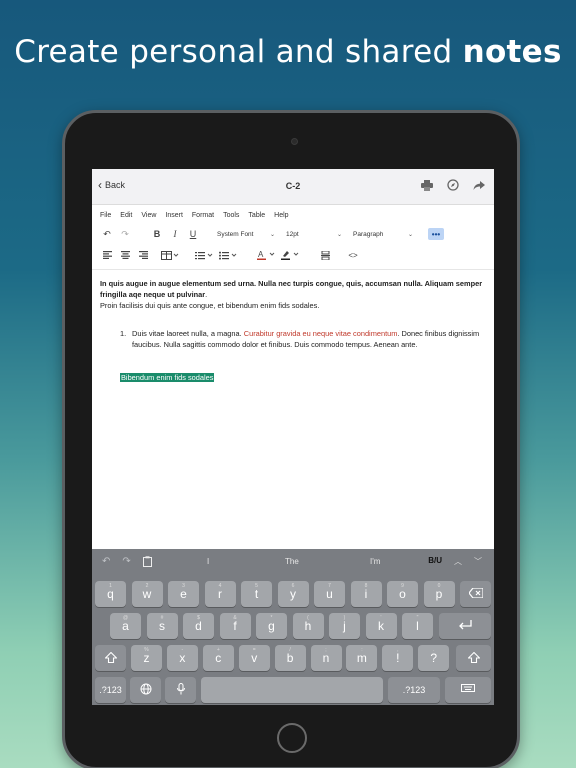  Describe the element at coordinates (231, 215) in the screenshot. I see `menu-tools: Tools` at that location.